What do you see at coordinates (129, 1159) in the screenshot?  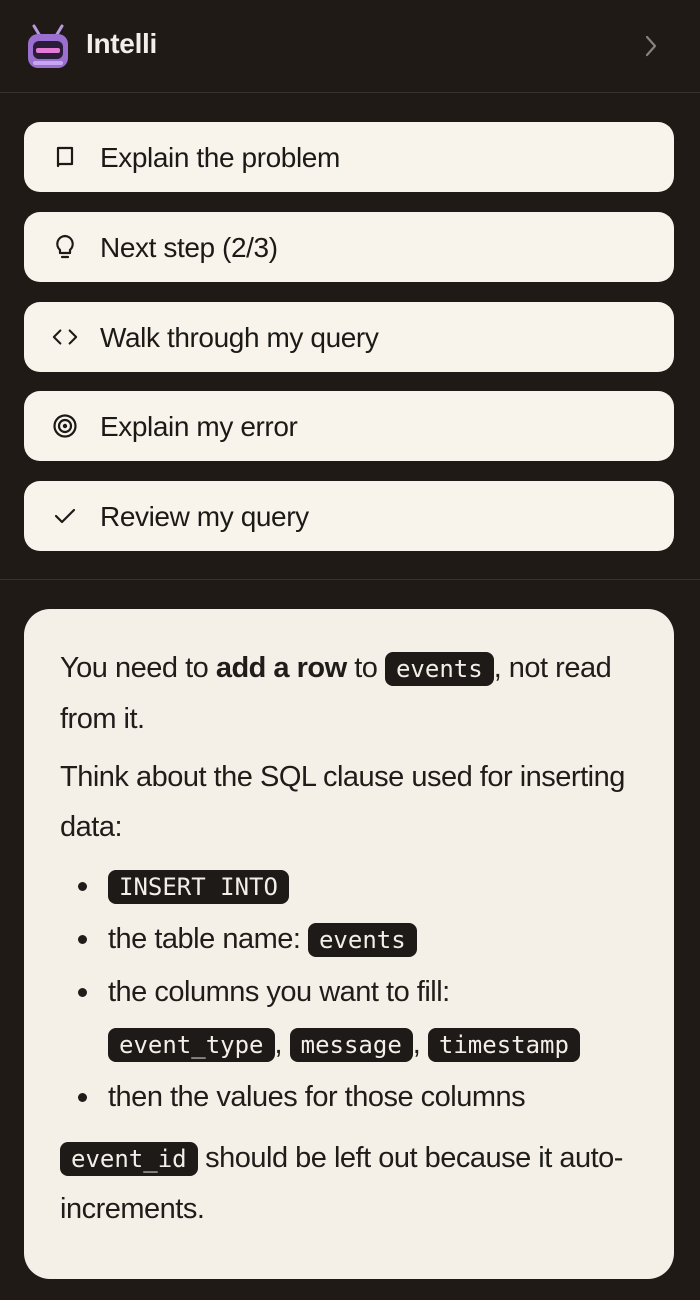 I see `code-inline: event_id` at bounding box center [129, 1159].